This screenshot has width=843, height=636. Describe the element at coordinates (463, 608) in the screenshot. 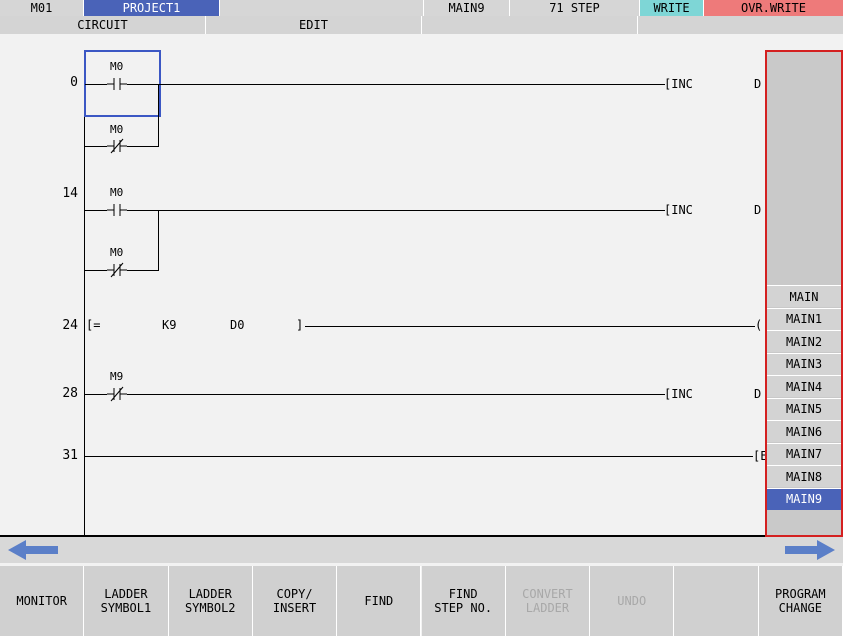

I see `function-key-label: STEP NO.` at that location.